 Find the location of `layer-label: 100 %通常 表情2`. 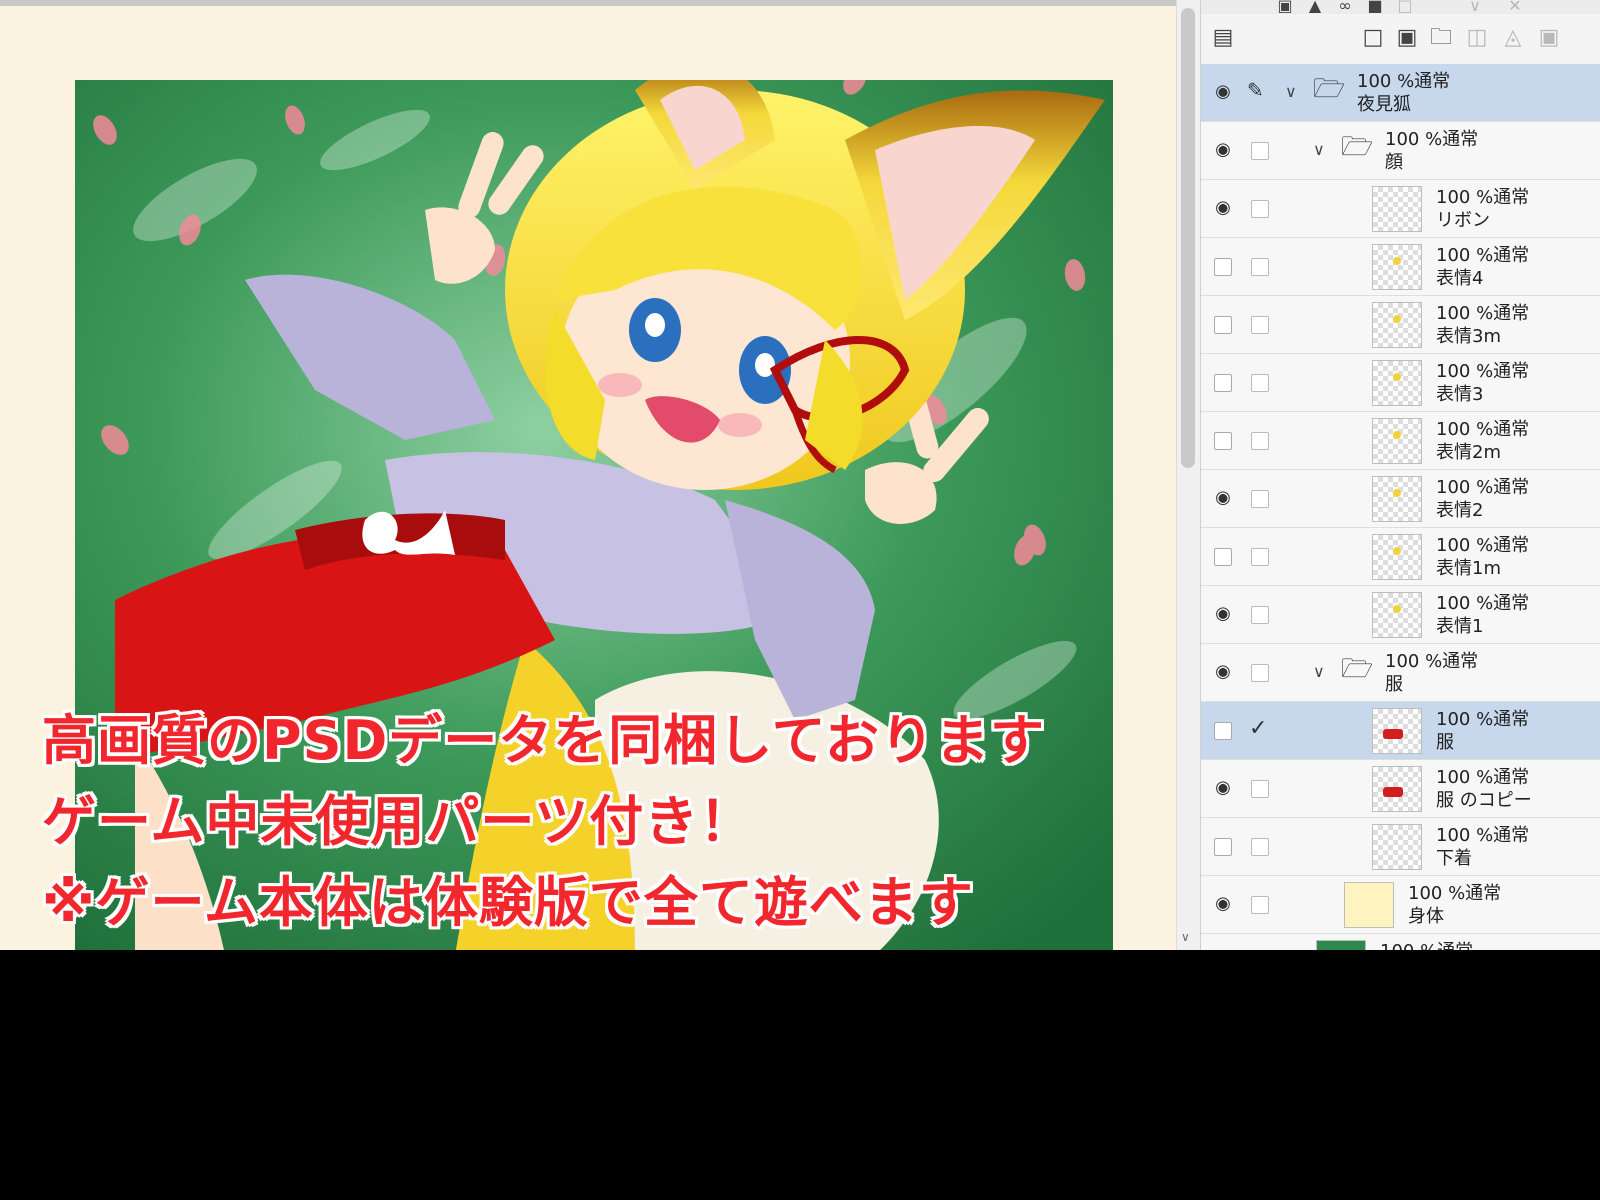

layer-label: 100 %通常 表情2 is located at coordinates (1482, 499).